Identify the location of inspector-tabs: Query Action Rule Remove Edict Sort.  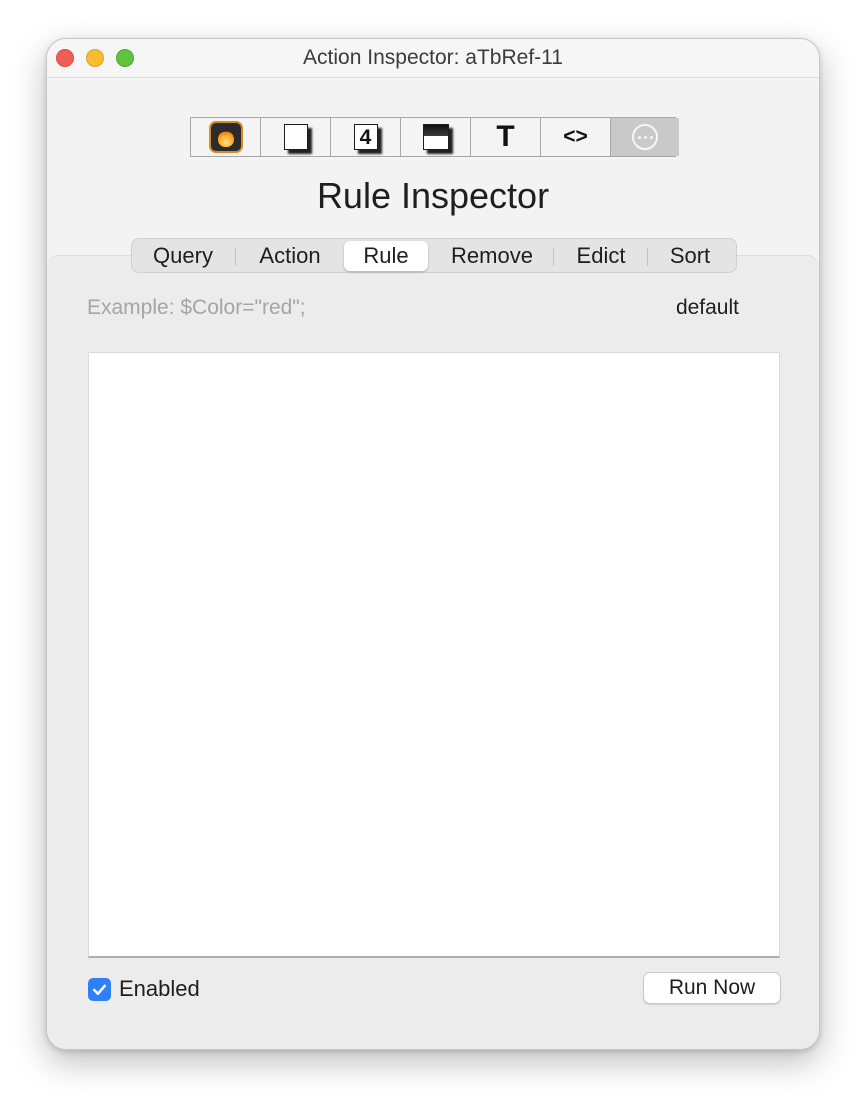
(434, 255).